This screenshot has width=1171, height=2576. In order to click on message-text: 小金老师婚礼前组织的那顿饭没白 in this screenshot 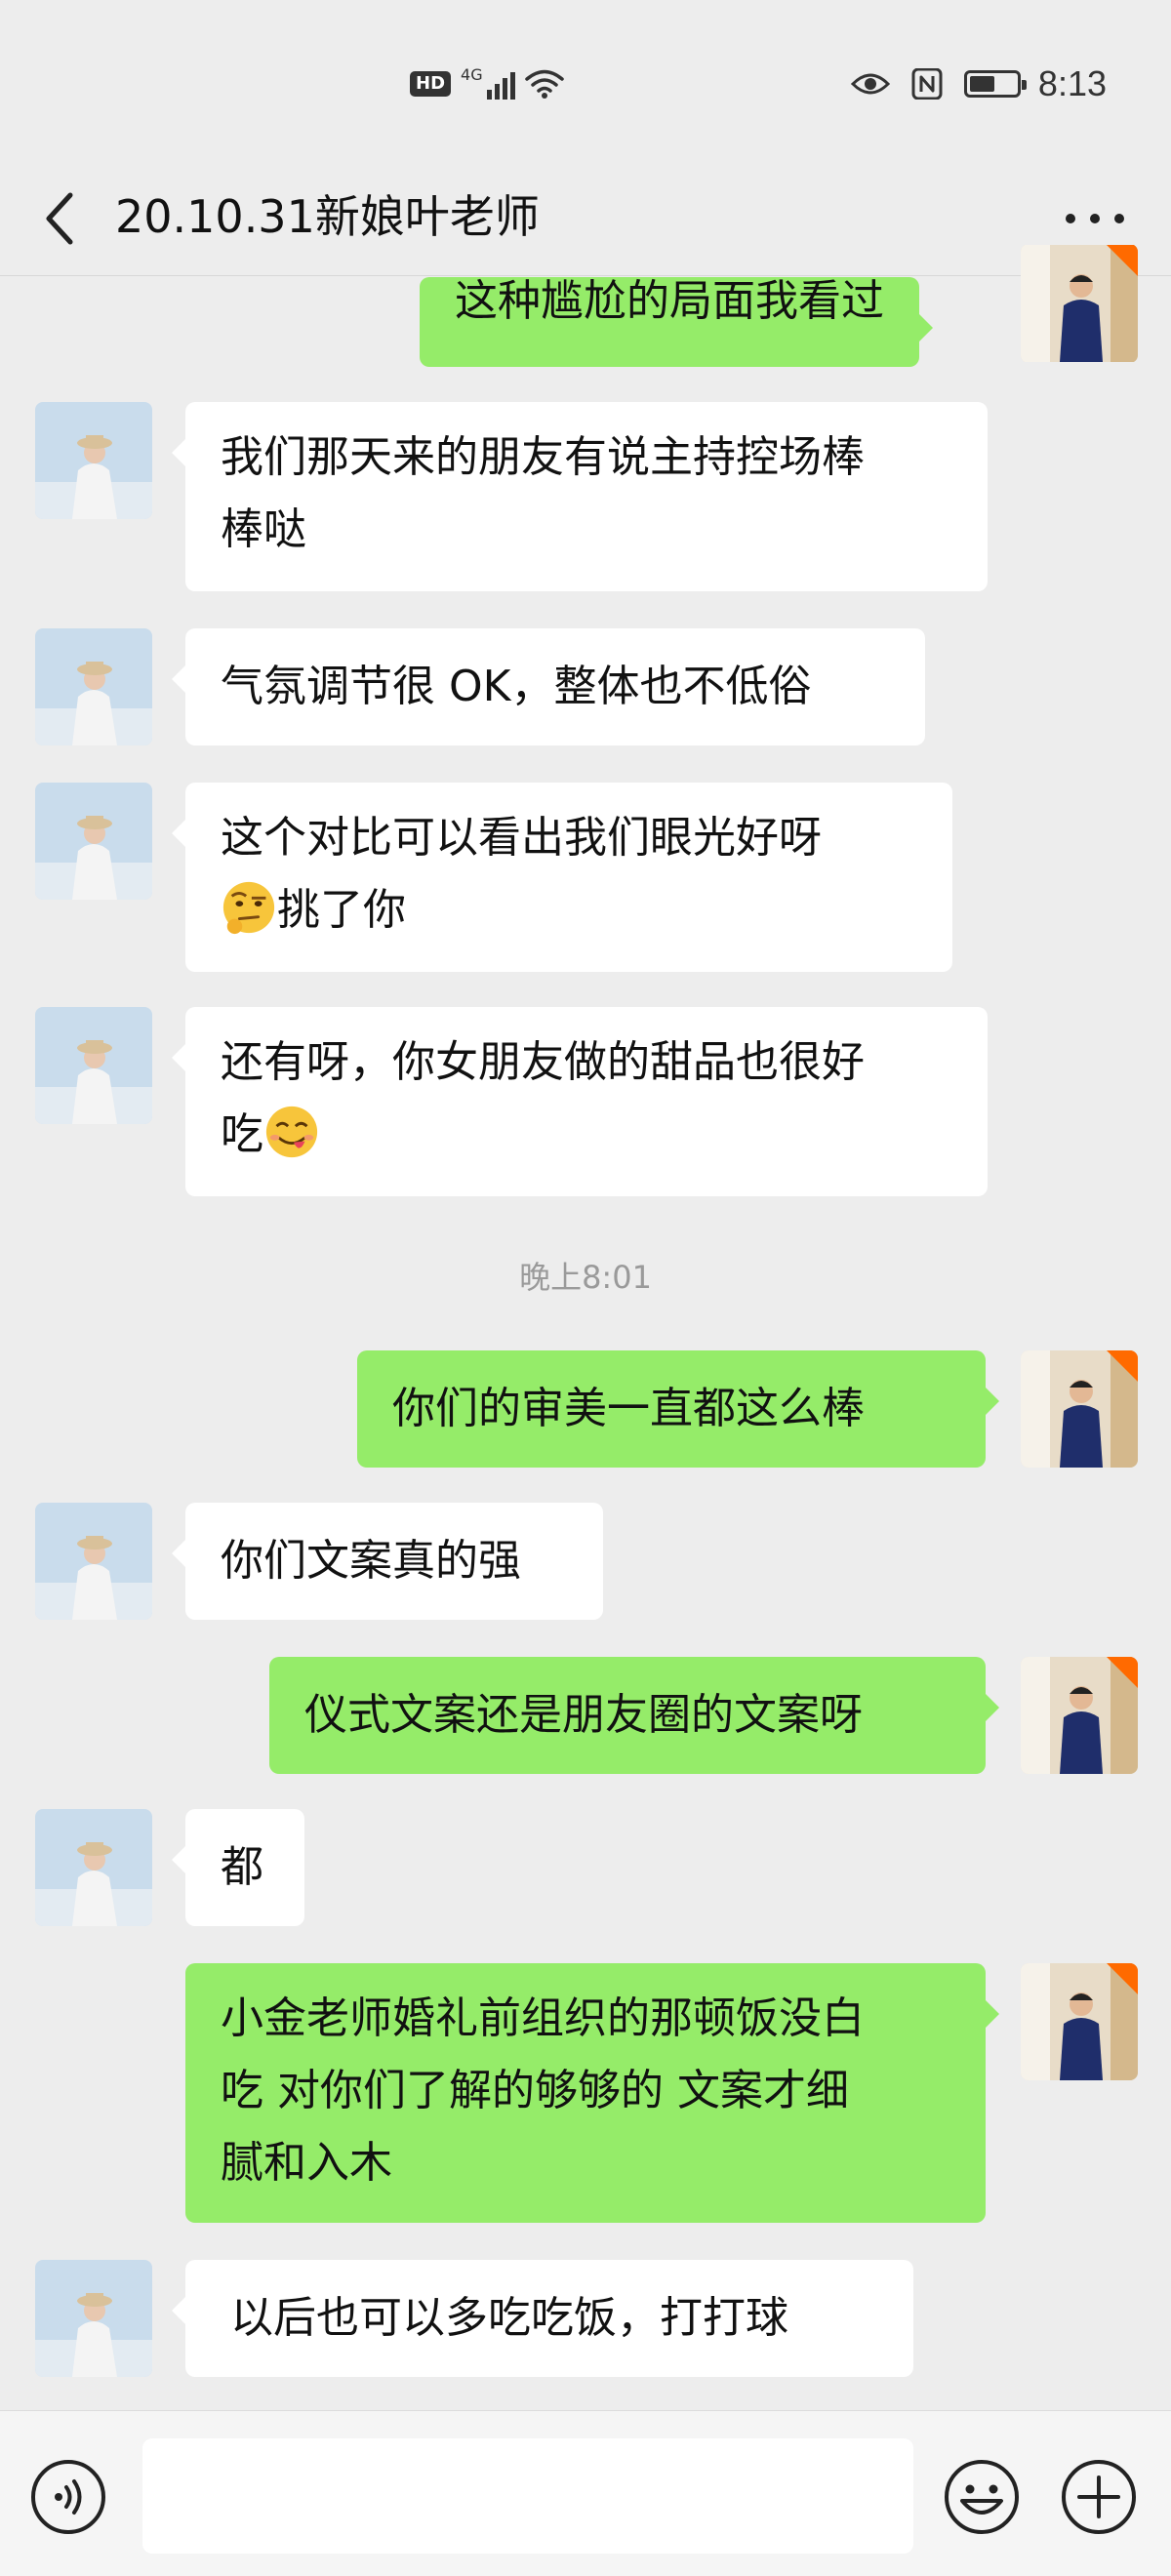, I will do `click(543, 2018)`.